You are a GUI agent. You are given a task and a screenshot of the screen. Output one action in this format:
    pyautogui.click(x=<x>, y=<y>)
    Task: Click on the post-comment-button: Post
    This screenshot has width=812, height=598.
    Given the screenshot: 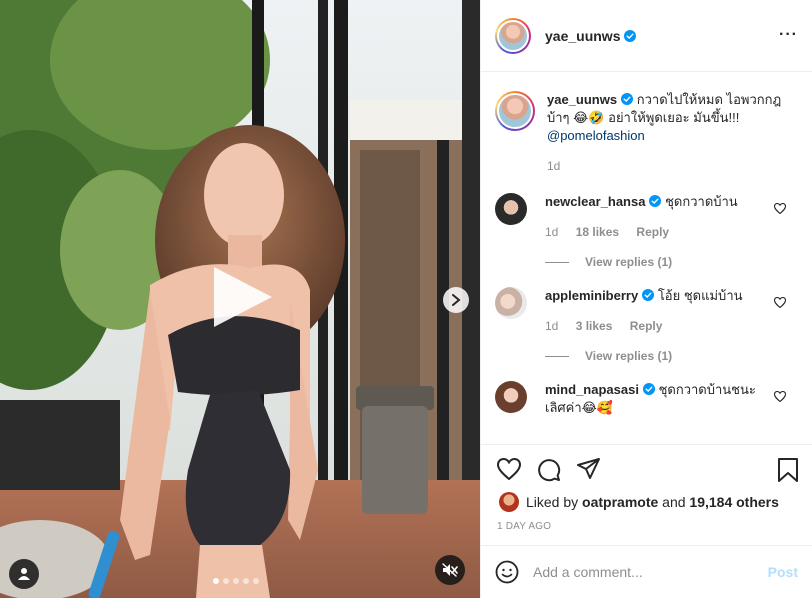 What is the action you would take?
    pyautogui.click(x=783, y=572)
    